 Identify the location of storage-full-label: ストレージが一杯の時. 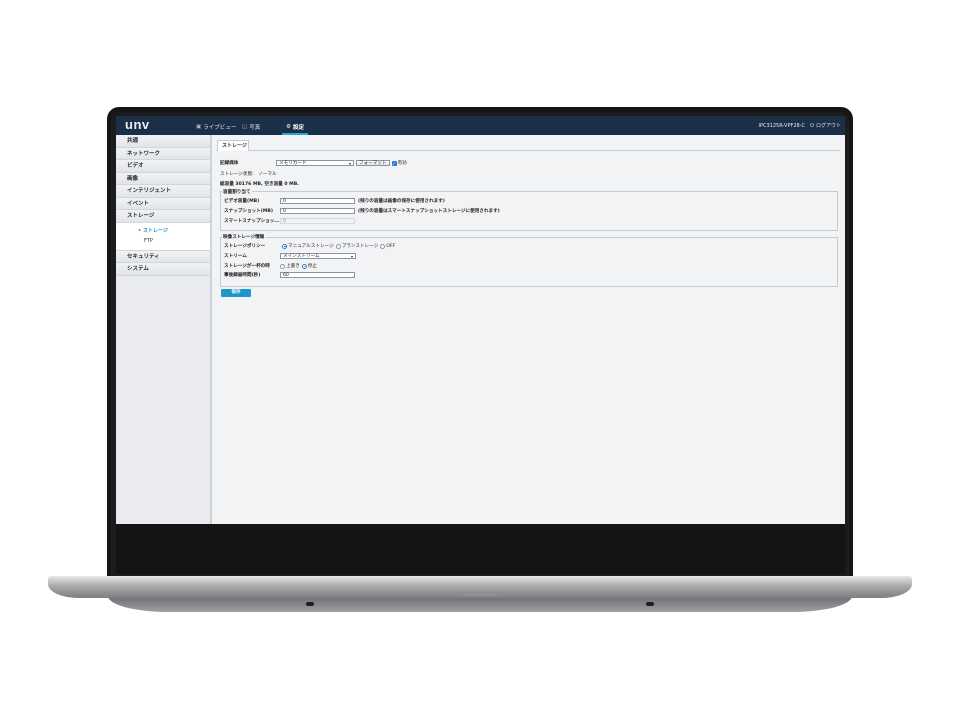
(247, 266).